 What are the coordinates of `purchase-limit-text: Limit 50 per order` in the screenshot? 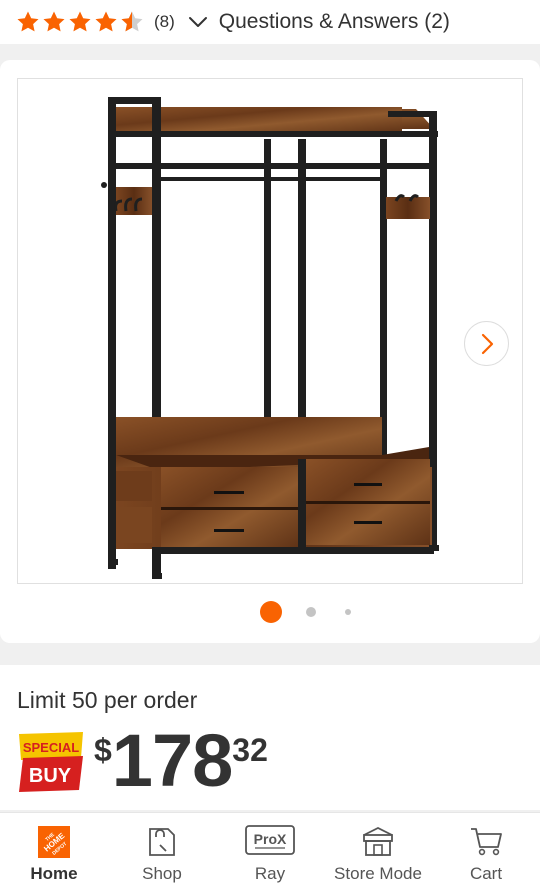 It's located at (107, 700).